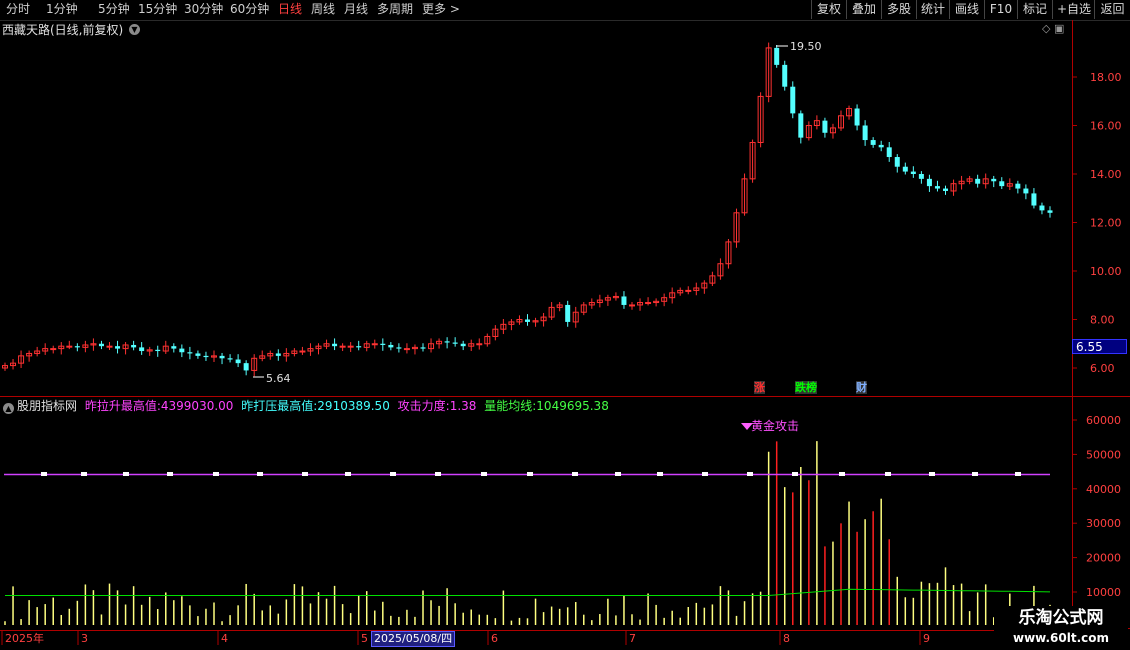  What do you see at coordinates (1103, 420) in the screenshot?
I see `indicator-tick-label: 60000` at bounding box center [1103, 420].